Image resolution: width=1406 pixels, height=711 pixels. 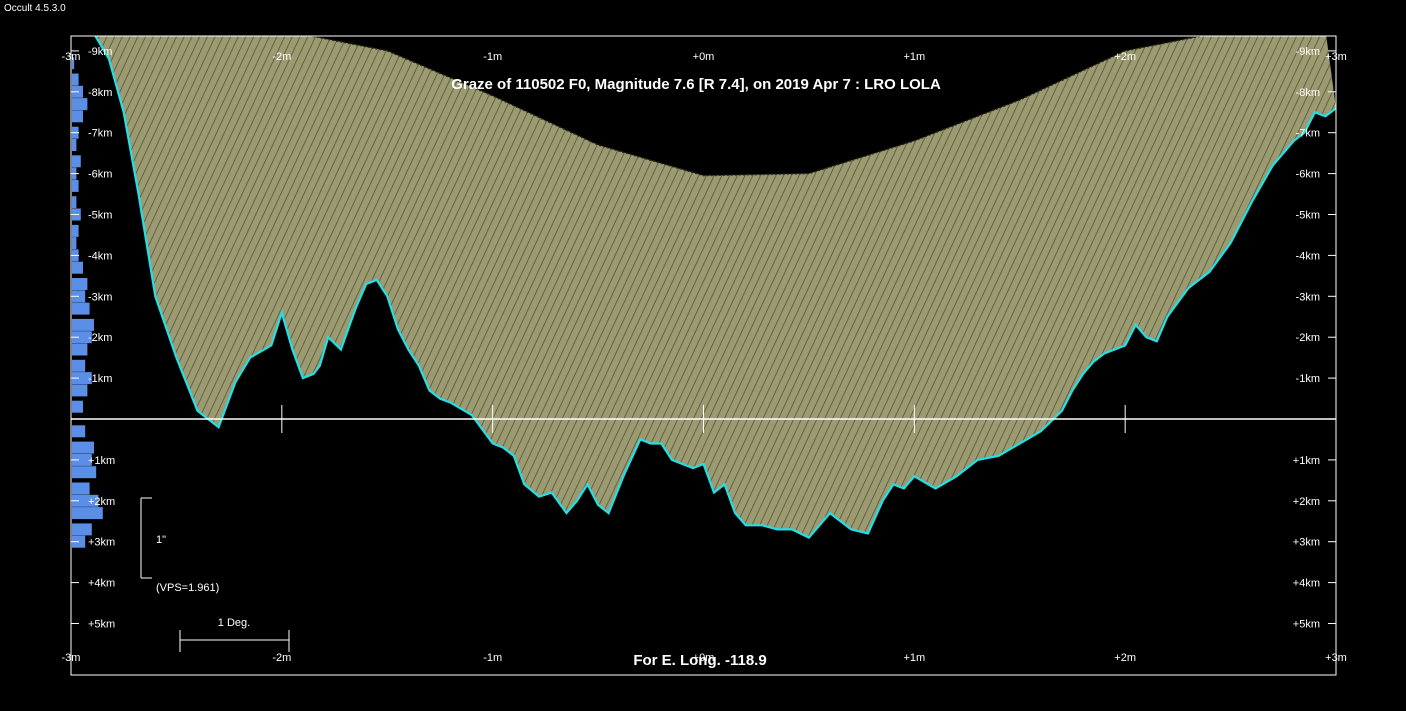 What do you see at coordinates (281, 658) in the screenshot?
I see `x-tick-label-bottom: -2m` at bounding box center [281, 658].